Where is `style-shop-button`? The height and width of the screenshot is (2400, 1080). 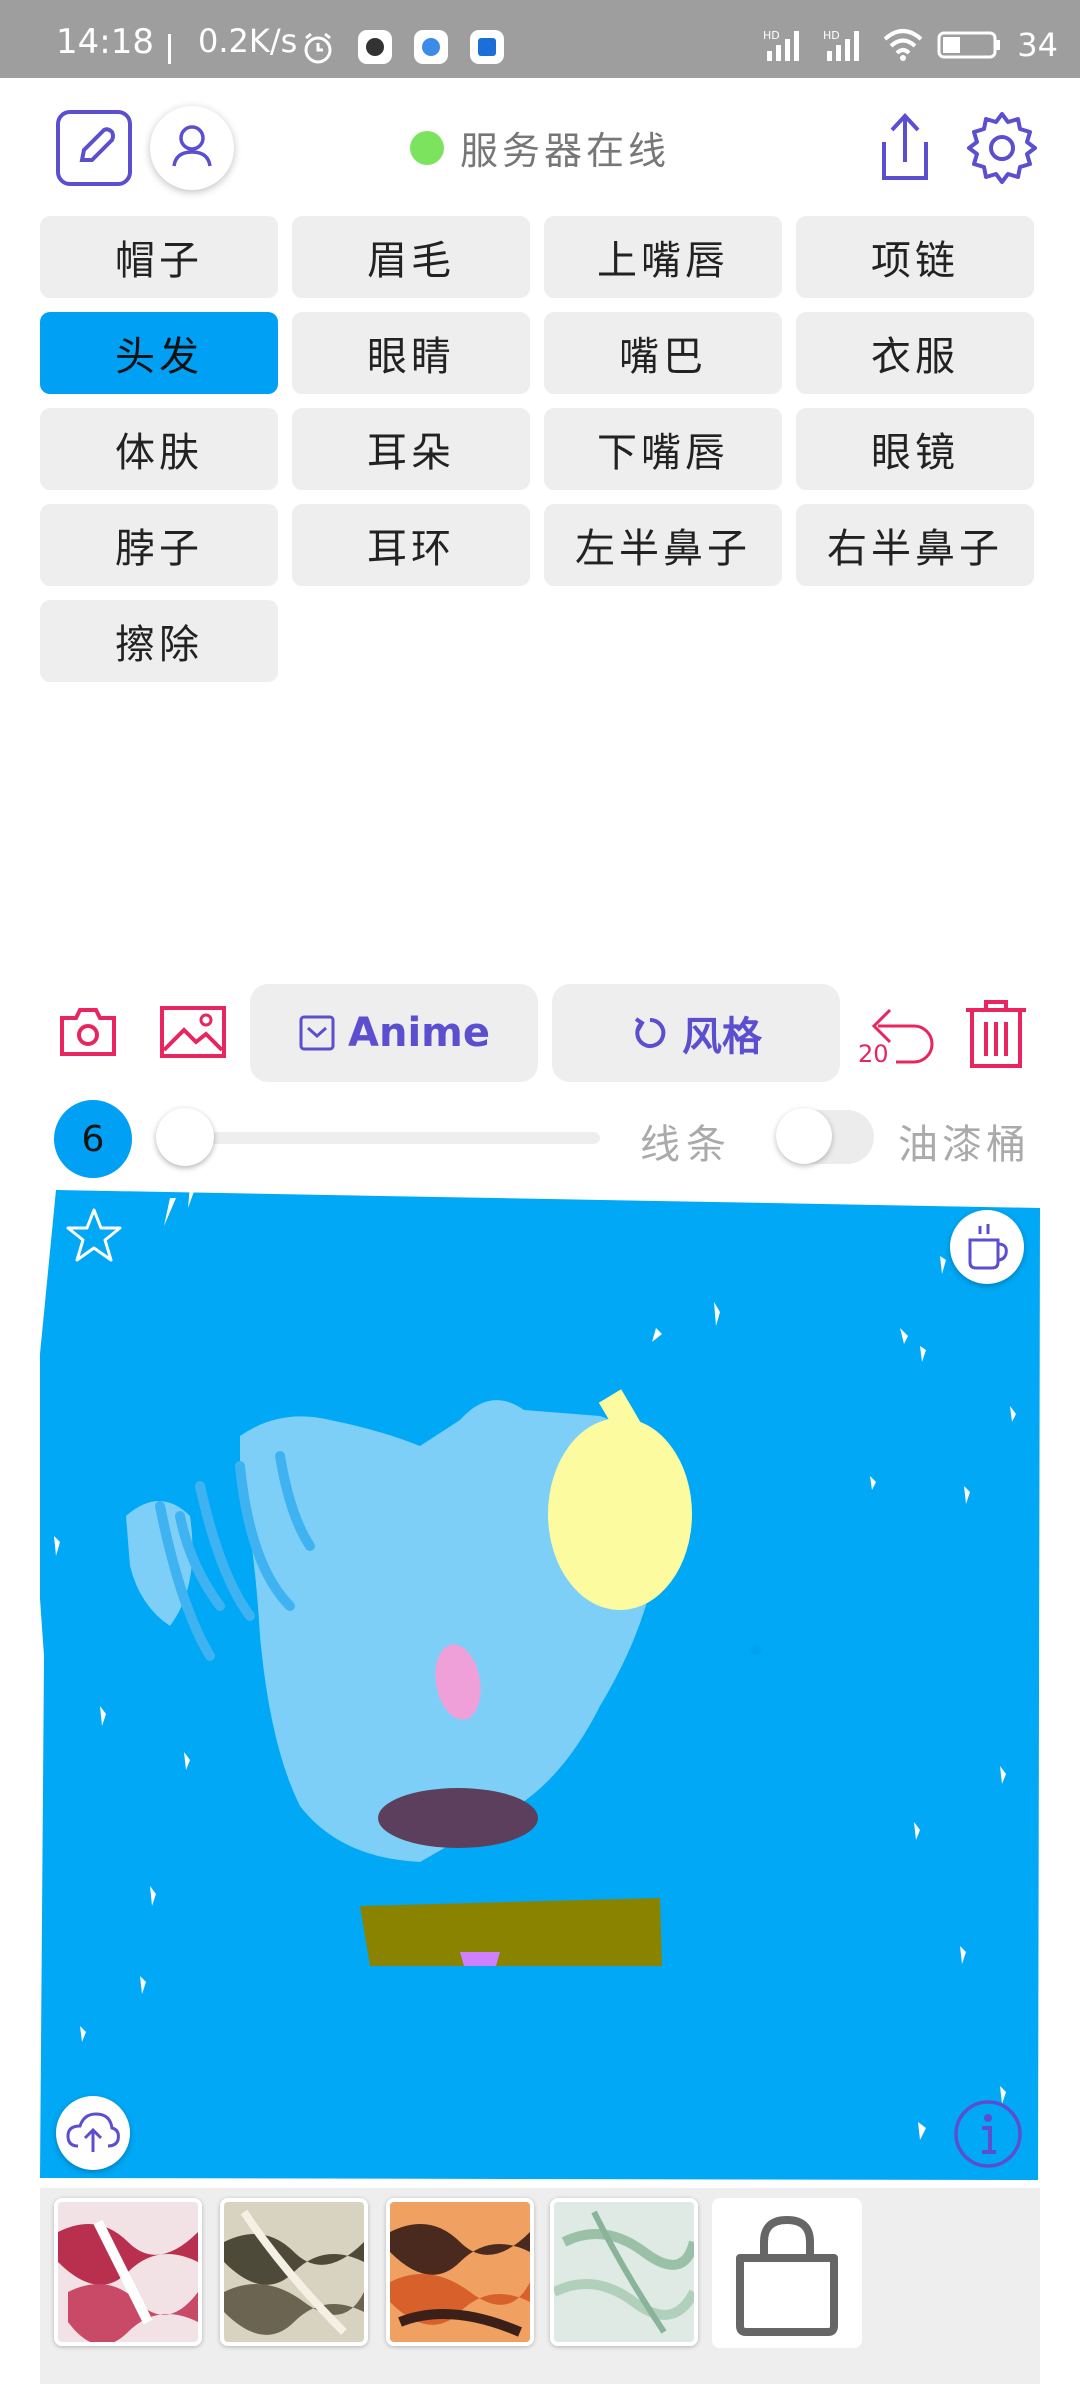
style-shop-button is located at coordinates (787, 2273).